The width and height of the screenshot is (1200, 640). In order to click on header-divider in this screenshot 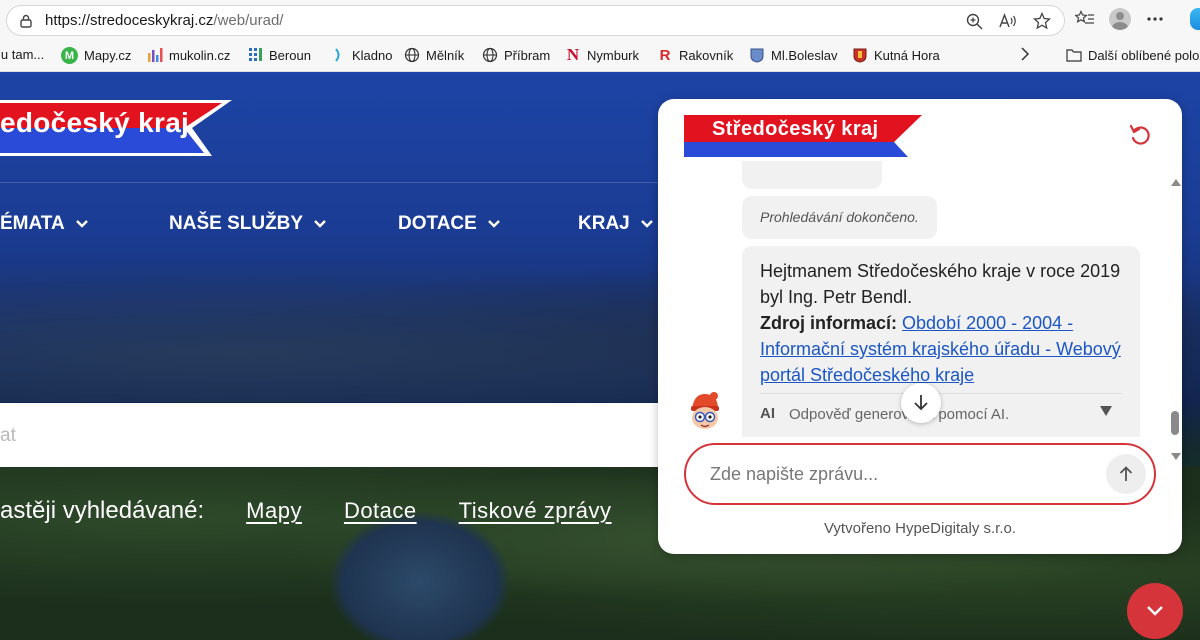, I will do `click(330, 182)`.